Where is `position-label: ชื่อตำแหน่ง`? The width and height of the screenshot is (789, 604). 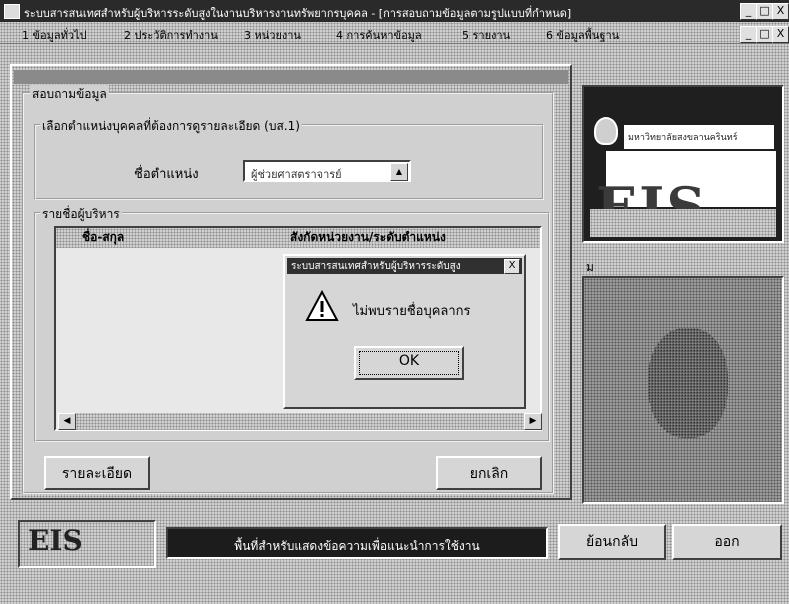 position-label: ชื่อตำแหน่ง is located at coordinates (166, 174).